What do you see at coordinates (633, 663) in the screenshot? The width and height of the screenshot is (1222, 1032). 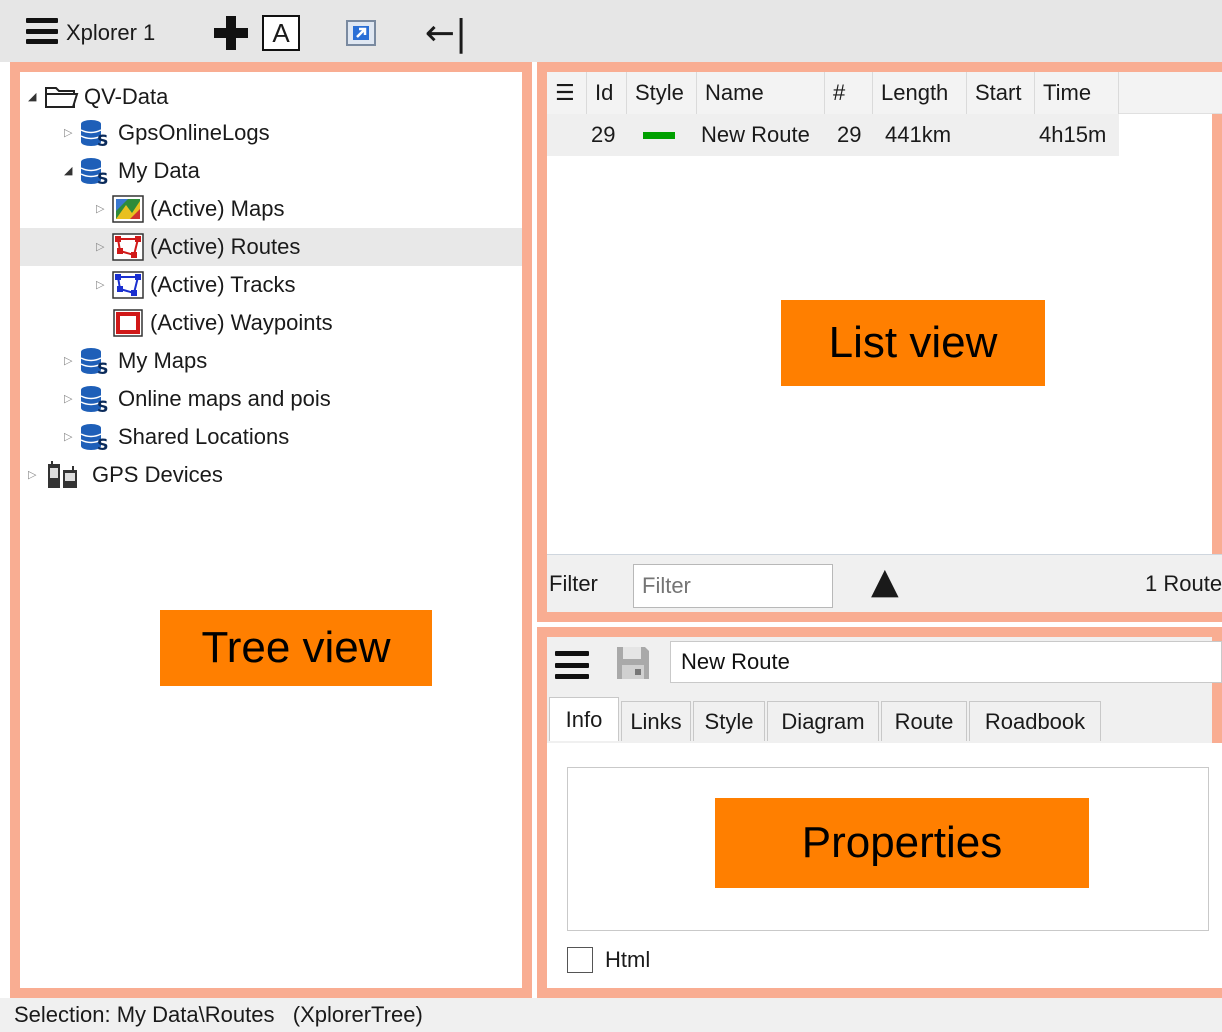 I see `save-icon` at bounding box center [633, 663].